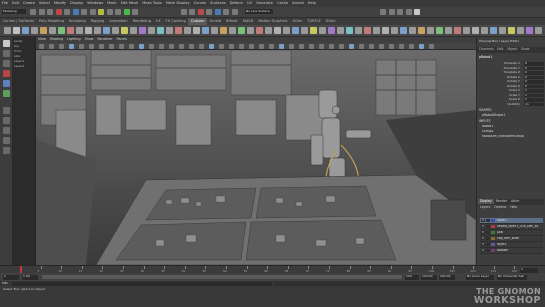  Describe the element at coordinates (248, 21) in the screenshot. I see `shelf-tab: MASH` at that location.